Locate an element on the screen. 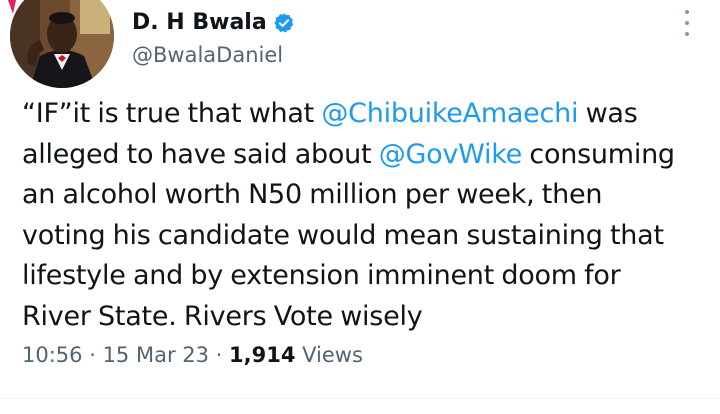 The width and height of the screenshot is (720, 414). tweet-date: 15 Mar 23 is located at coordinates (156, 355).